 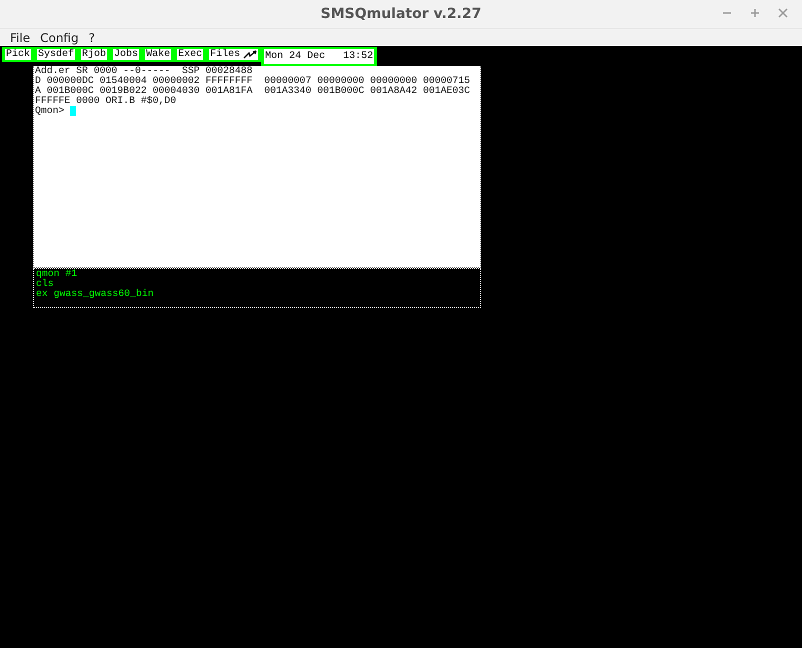 I want to click on window-title: SMSQmulator v.2.27, so click(x=401, y=14).